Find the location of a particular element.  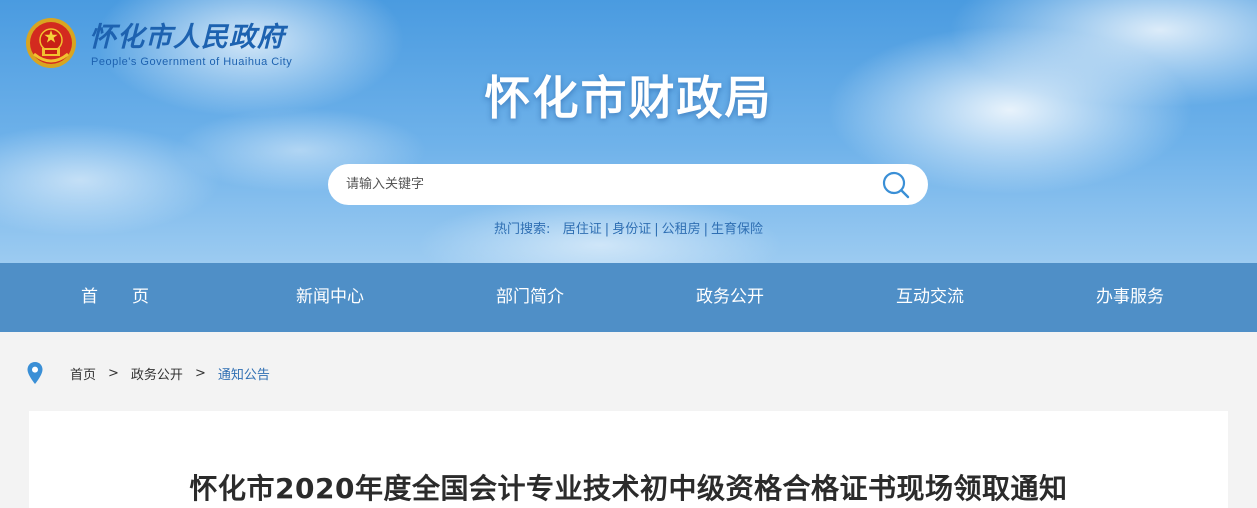

search-input is located at coordinates (606, 184).